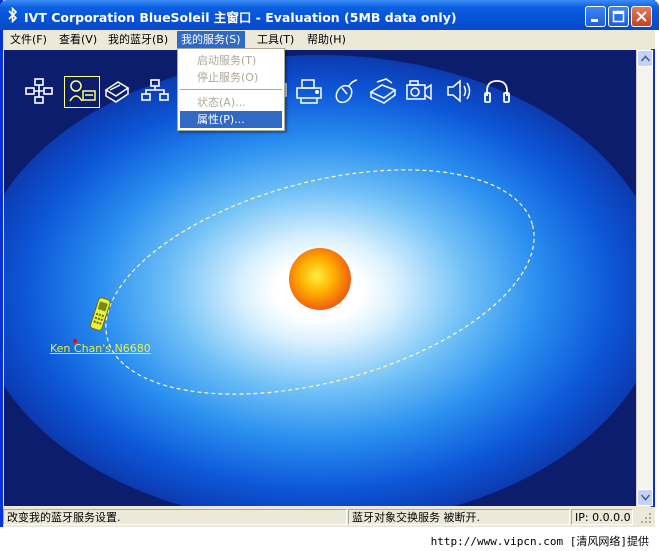 The height and width of the screenshot is (551, 659). What do you see at coordinates (155, 91) in the screenshot?
I see `lan-icon` at bounding box center [155, 91].